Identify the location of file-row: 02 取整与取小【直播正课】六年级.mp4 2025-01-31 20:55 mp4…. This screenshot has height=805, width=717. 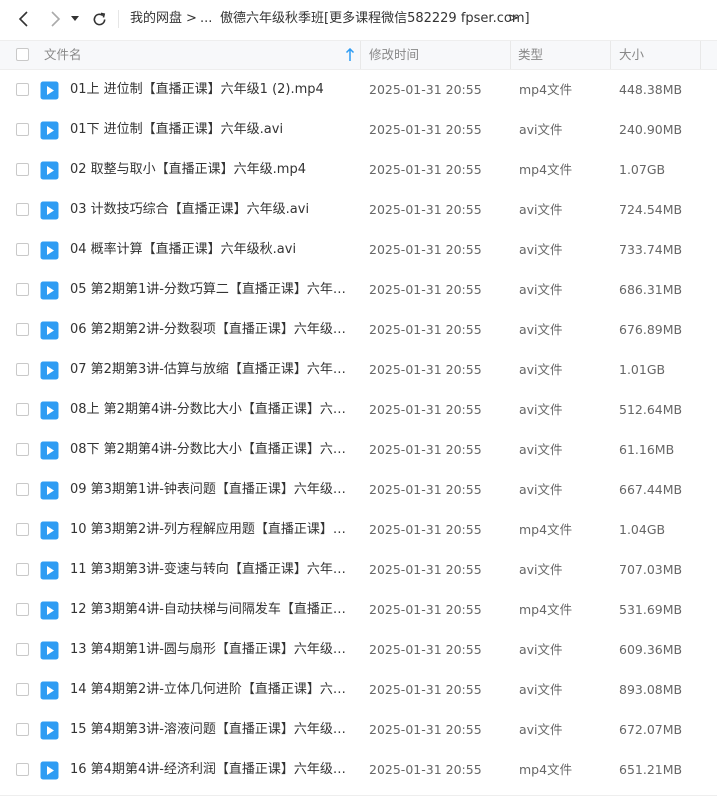
(358, 170).